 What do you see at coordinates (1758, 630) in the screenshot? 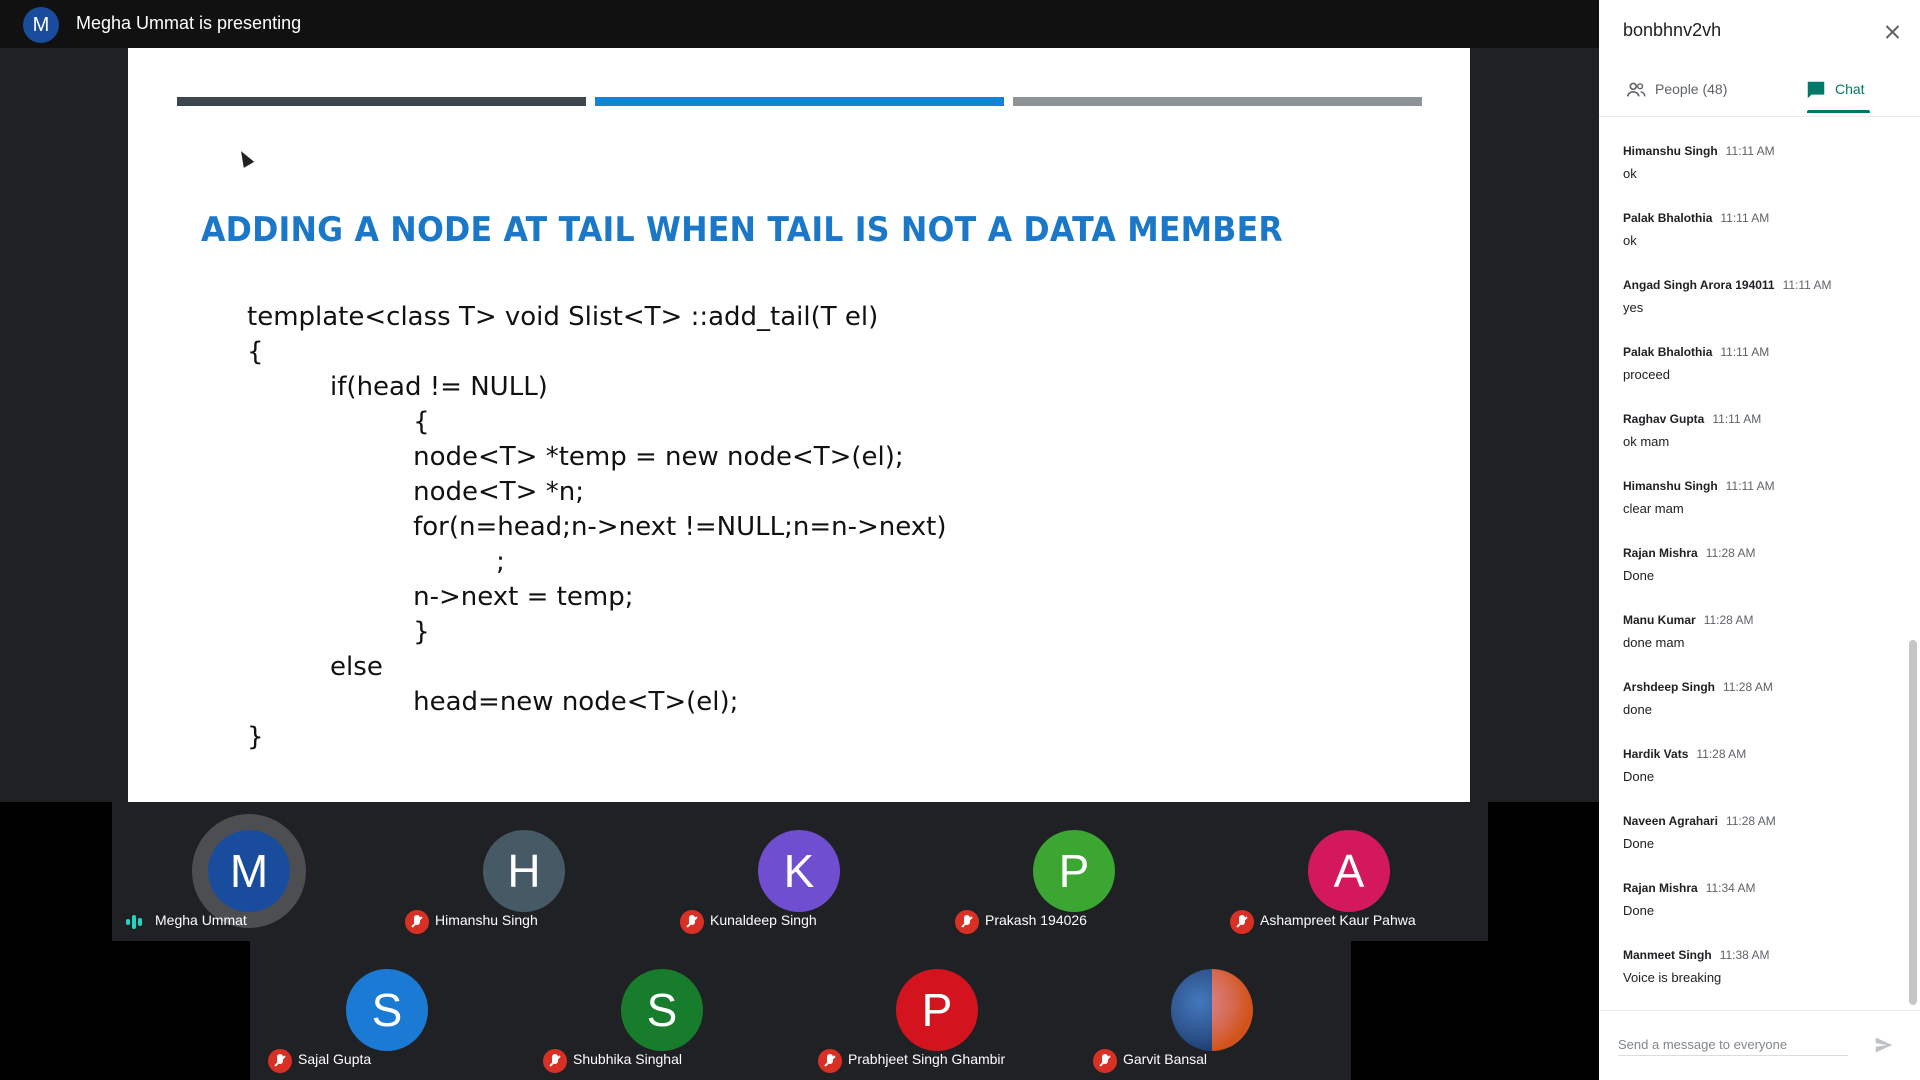
I see `chat-message: Manu Kumar 11:28 AM done mam` at bounding box center [1758, 630].